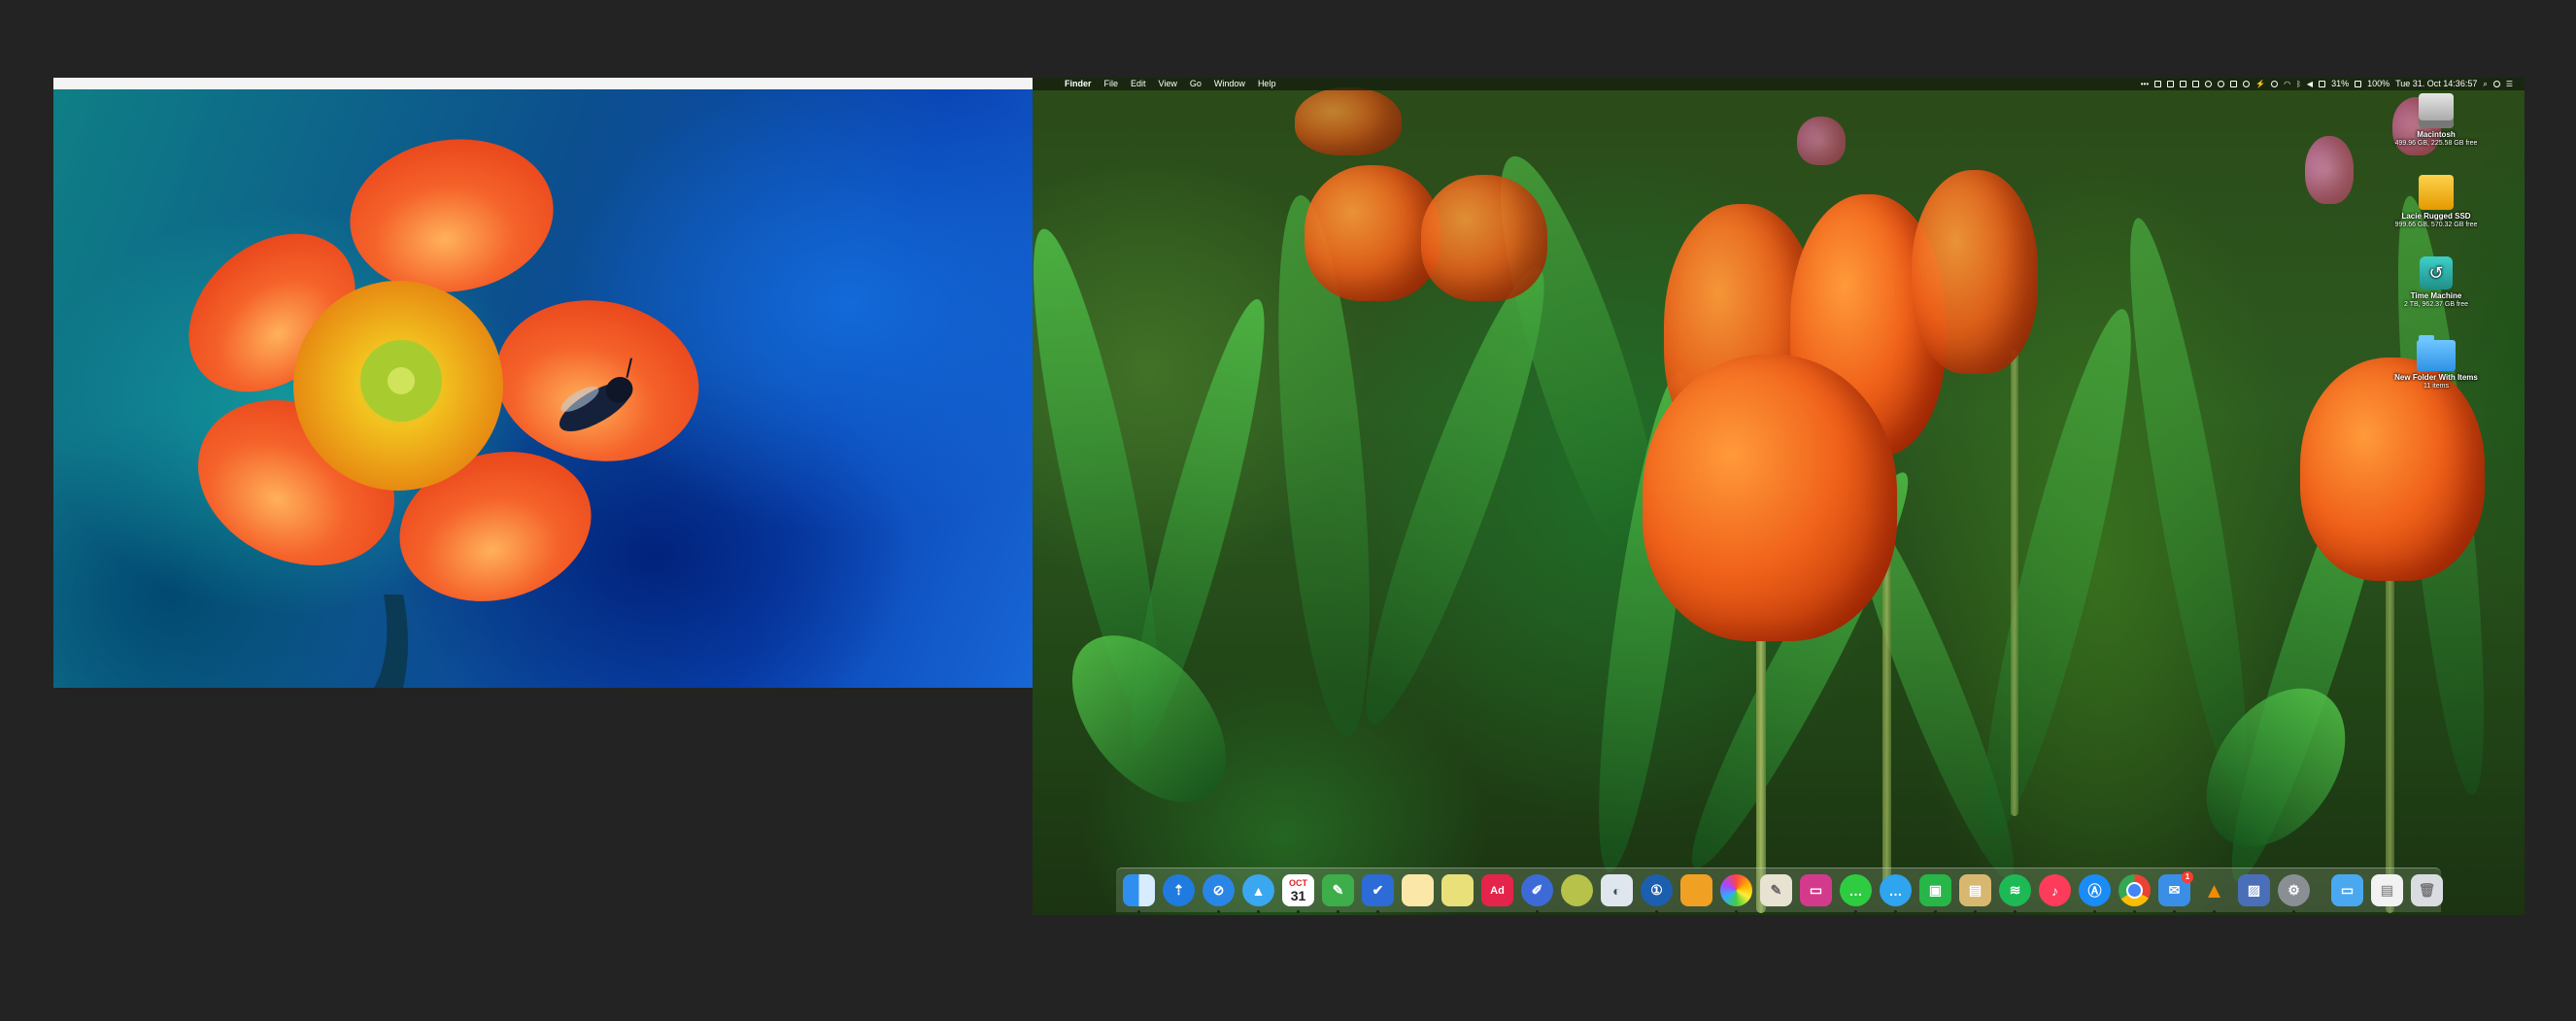 This screenshot has height=1021, width=2576. I want to click on dock-notes-icon, so click(1418, 890).